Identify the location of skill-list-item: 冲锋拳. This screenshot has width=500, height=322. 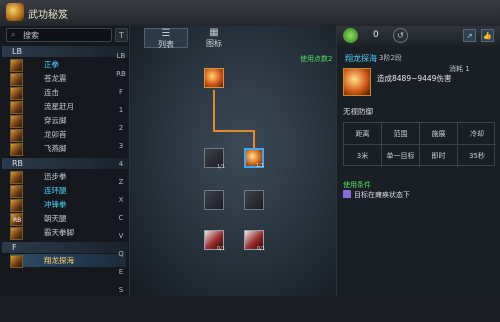
(68, 205).